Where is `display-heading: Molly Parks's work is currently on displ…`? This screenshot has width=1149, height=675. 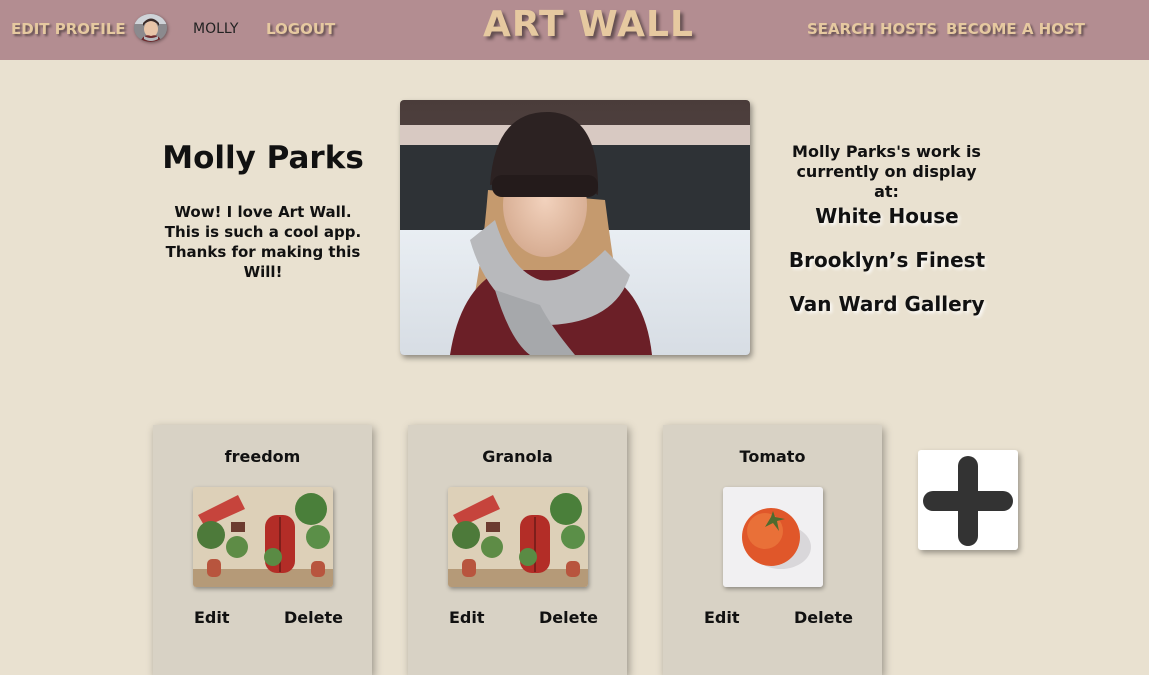
display-heading: Molly Parks's work is currently on displ… is located at coordinates (886, 171).